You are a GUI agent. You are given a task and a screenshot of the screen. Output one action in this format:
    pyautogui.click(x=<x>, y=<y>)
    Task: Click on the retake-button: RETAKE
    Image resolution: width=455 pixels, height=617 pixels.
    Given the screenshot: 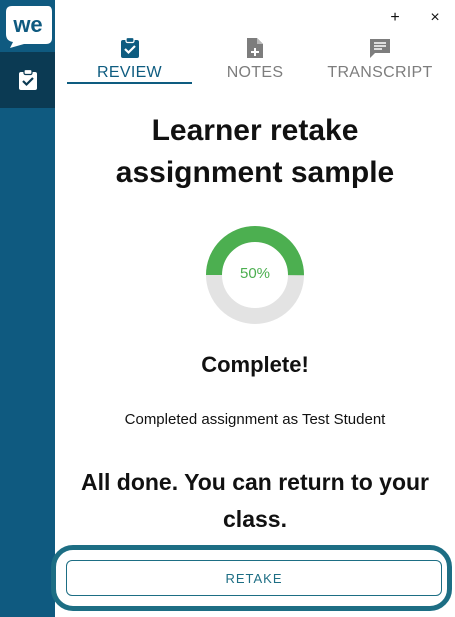 What is the action you would take?
    pyautogui.click(x=254, y=578)
    